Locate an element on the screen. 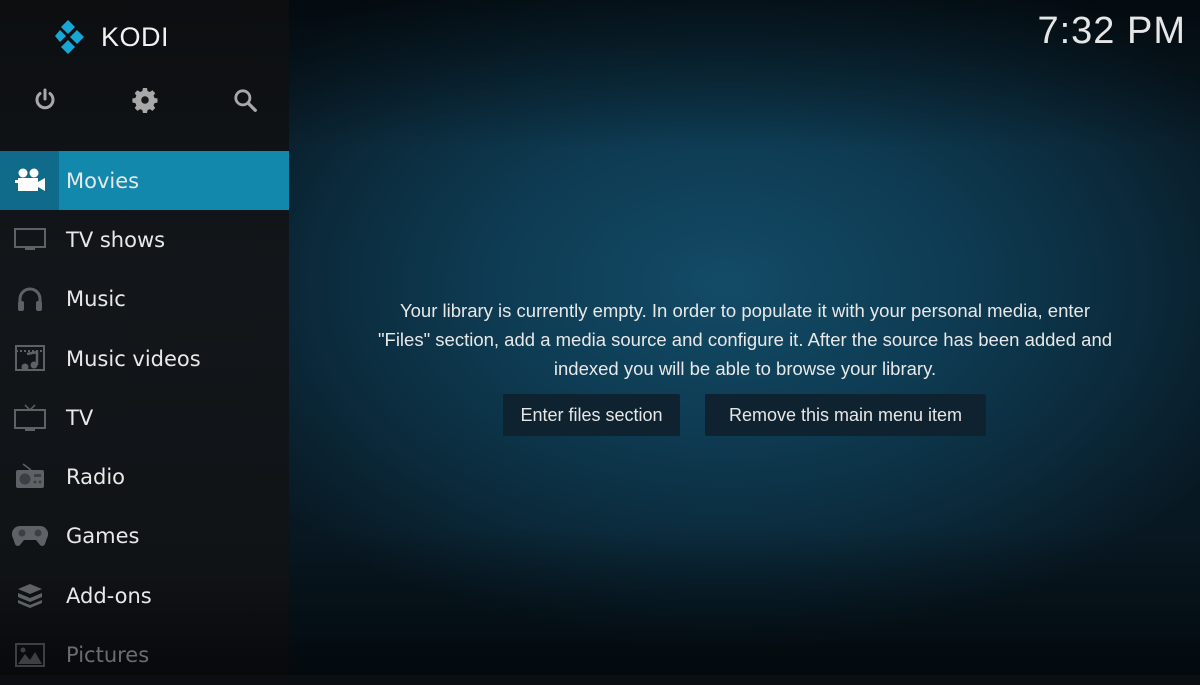 This screenshot has height=685, width=1200. menu-item-add-ons: Add-ons is located at coordinates (144, 595).